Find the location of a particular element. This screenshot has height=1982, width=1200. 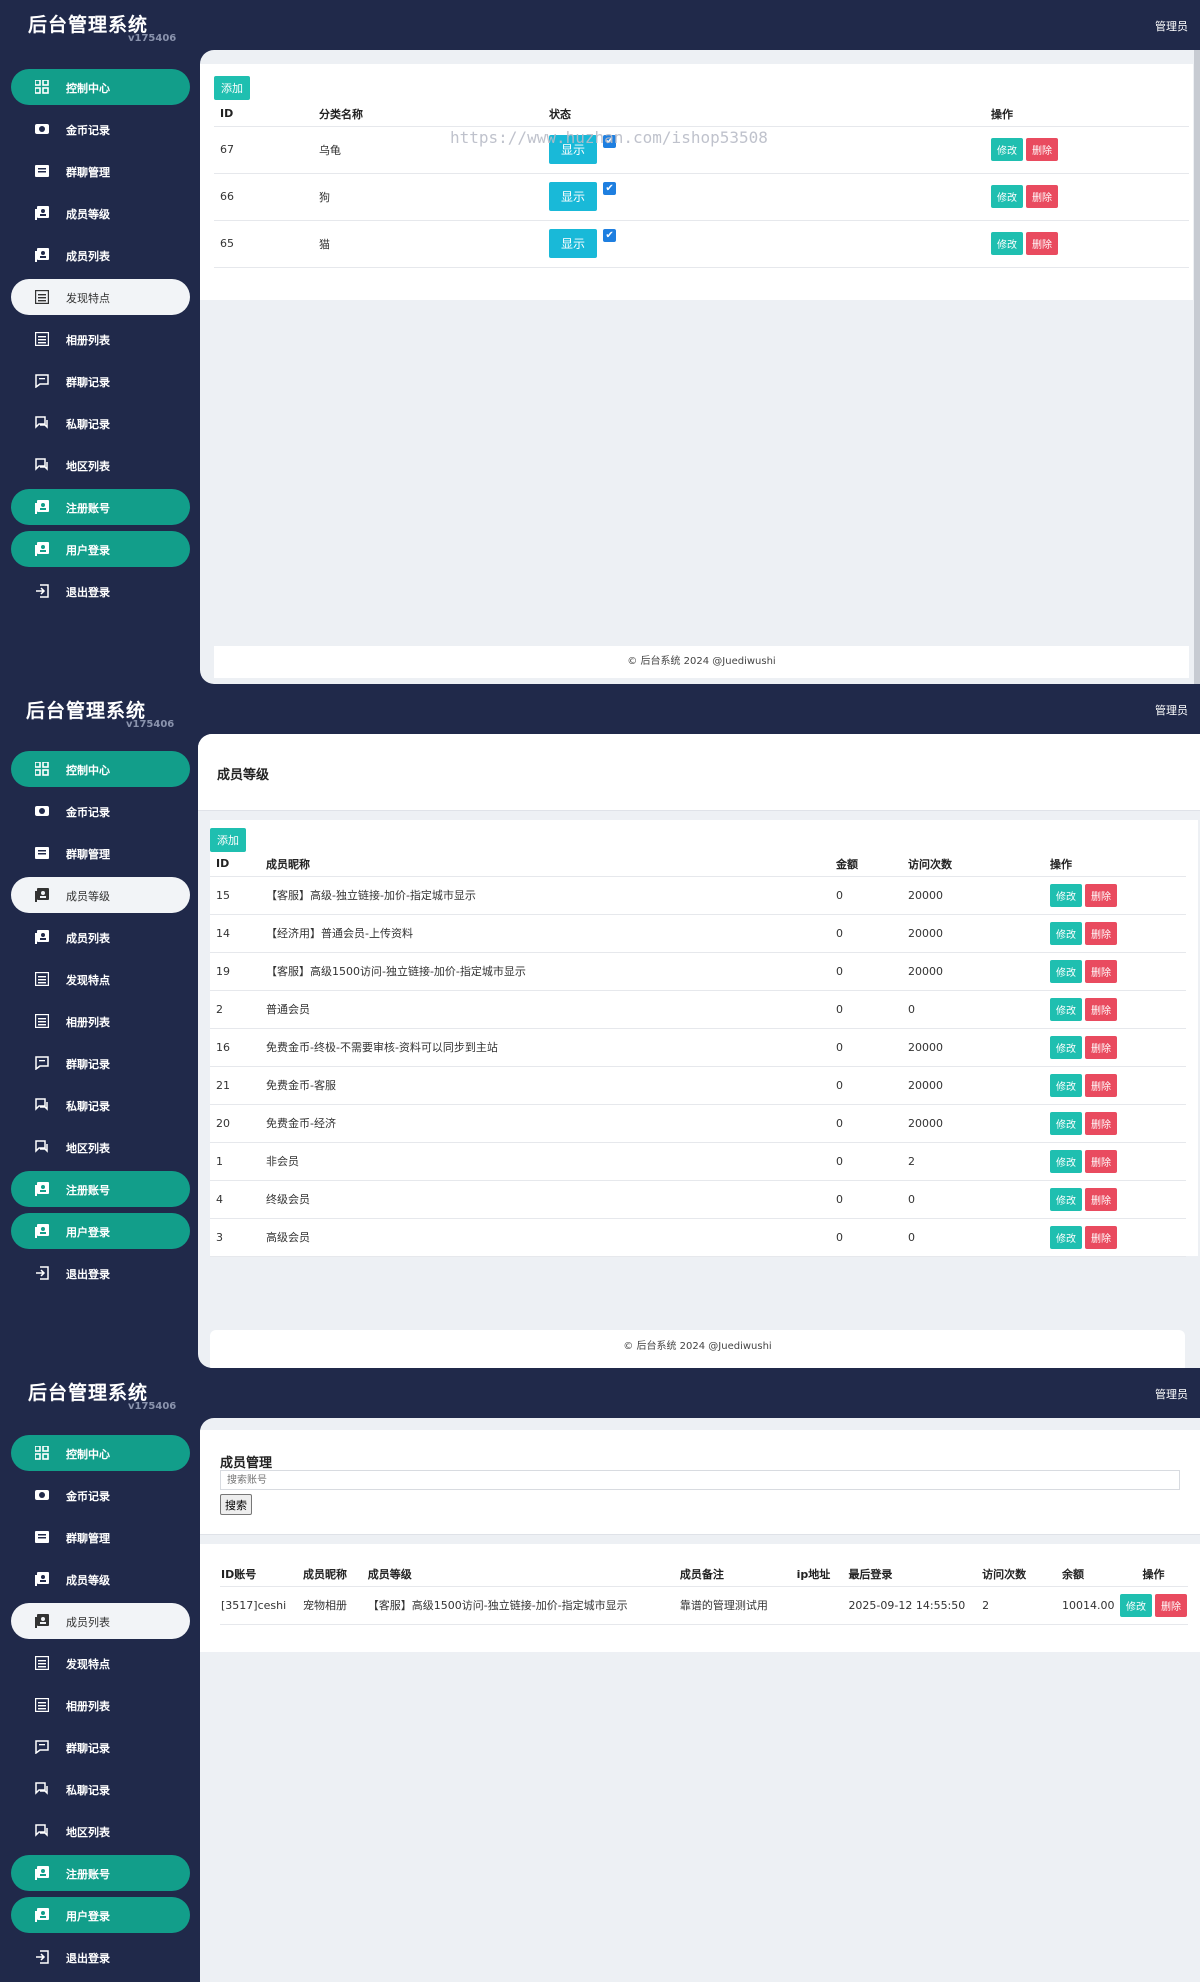

dashboard-icon is located at coordinates (41, 86).